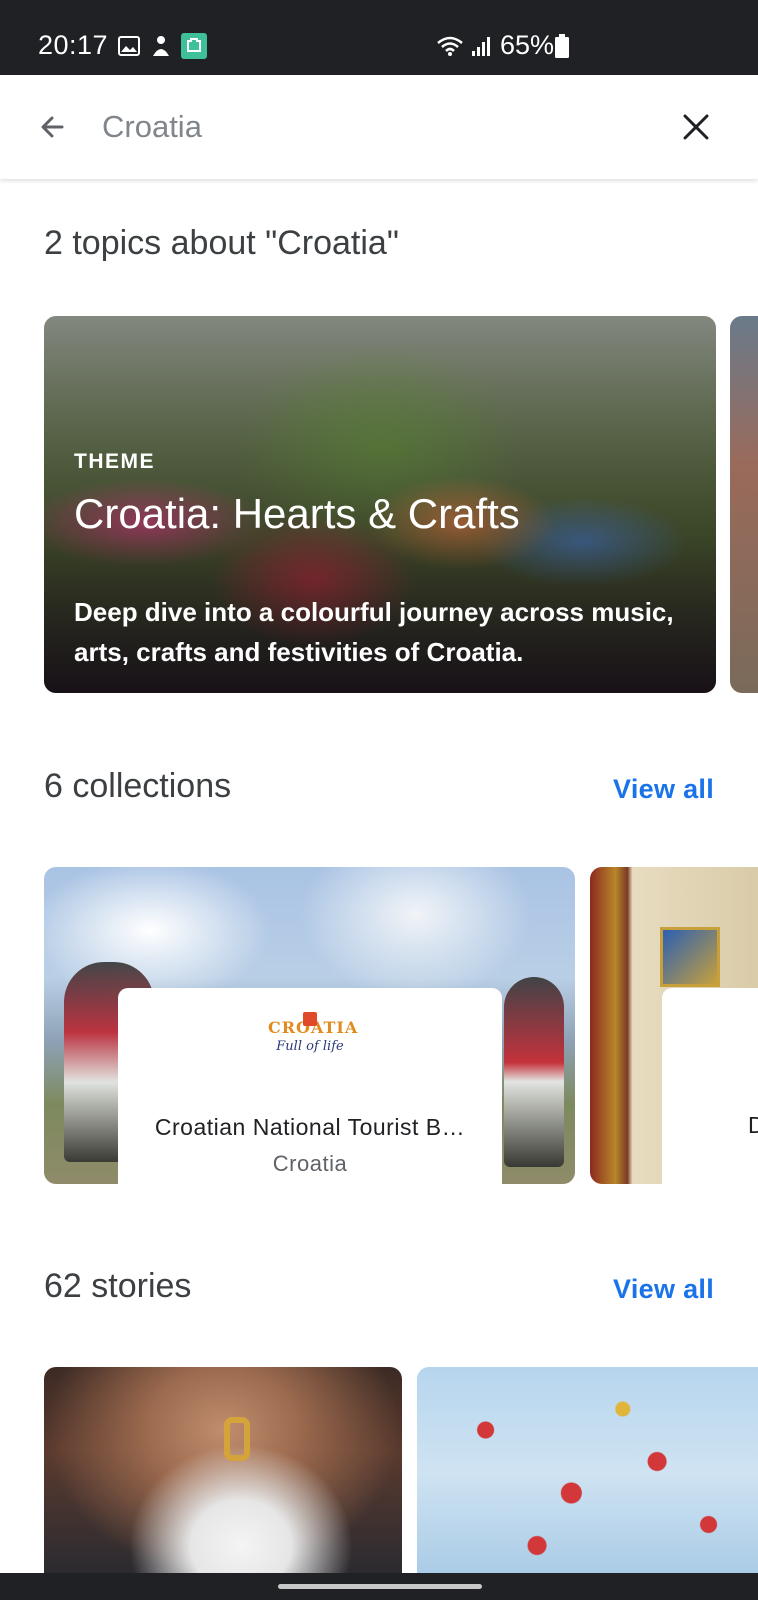 The width and height of the screenshot is (758, 1600). I want to click on topic-title: Croatia: Hearts & Crafts, so click(297, 513).